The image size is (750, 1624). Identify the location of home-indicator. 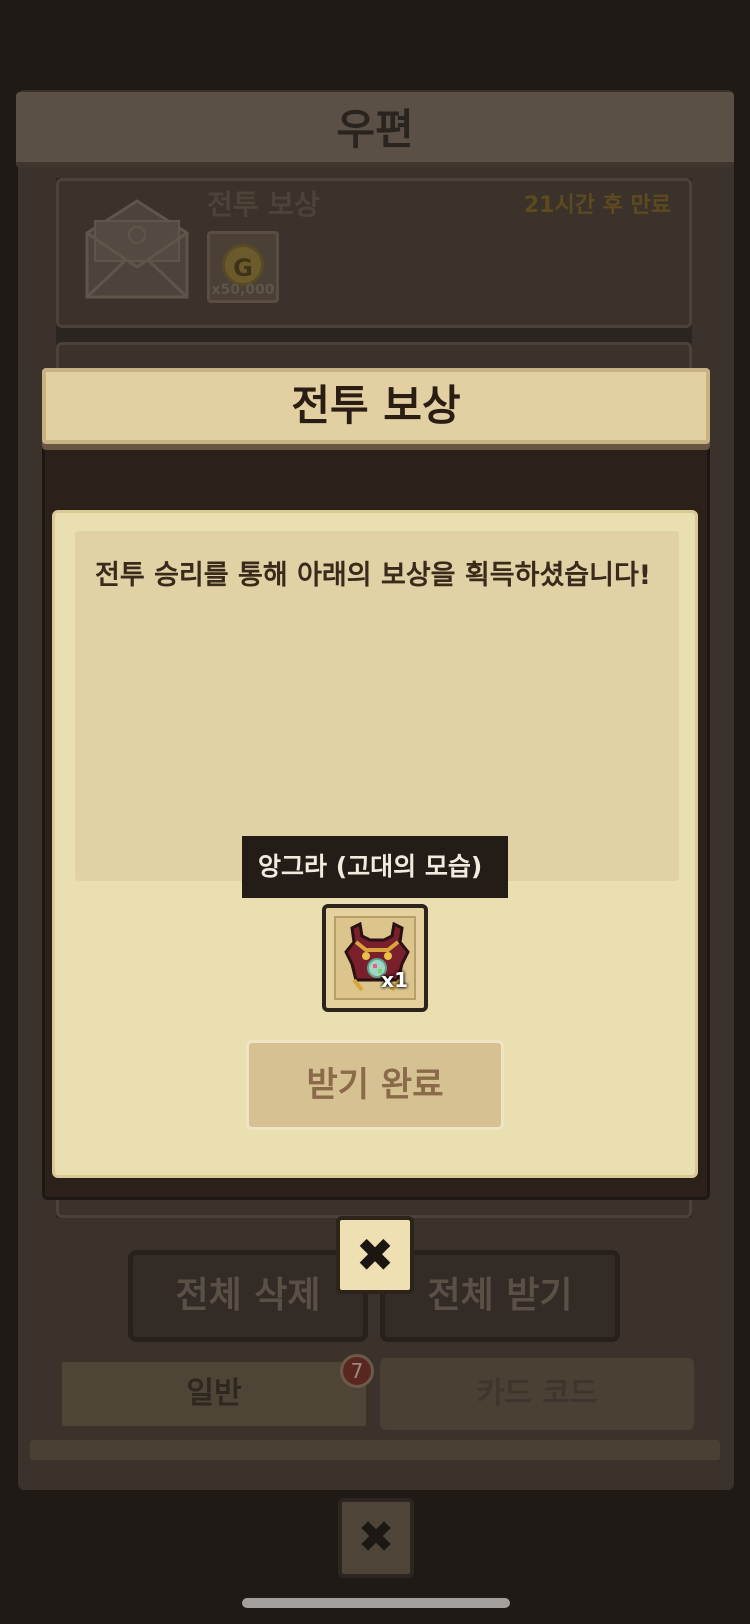
(376, 1603).